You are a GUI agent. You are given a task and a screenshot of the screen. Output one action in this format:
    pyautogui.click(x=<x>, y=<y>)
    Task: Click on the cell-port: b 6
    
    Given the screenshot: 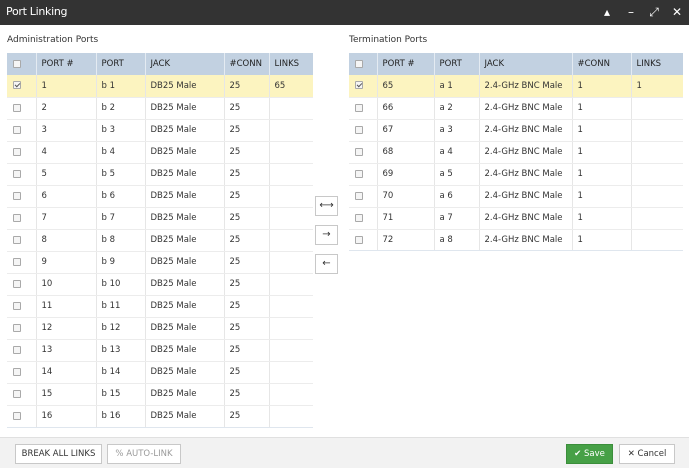 What is the action you would take?
    pyautogui.click(x=121, y=196)
    